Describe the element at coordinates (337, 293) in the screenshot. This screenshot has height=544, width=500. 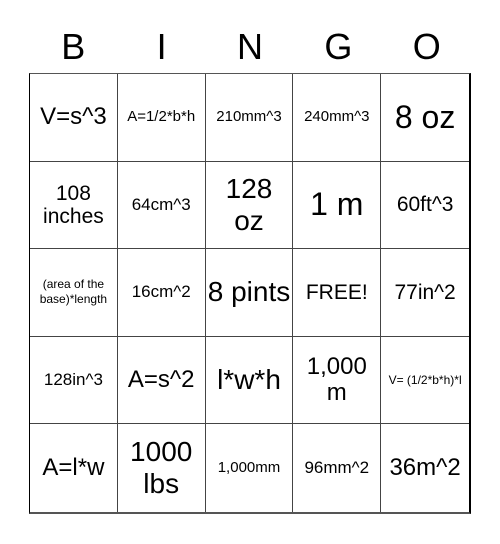
I see `free-space-cell: FREE!` at that location.